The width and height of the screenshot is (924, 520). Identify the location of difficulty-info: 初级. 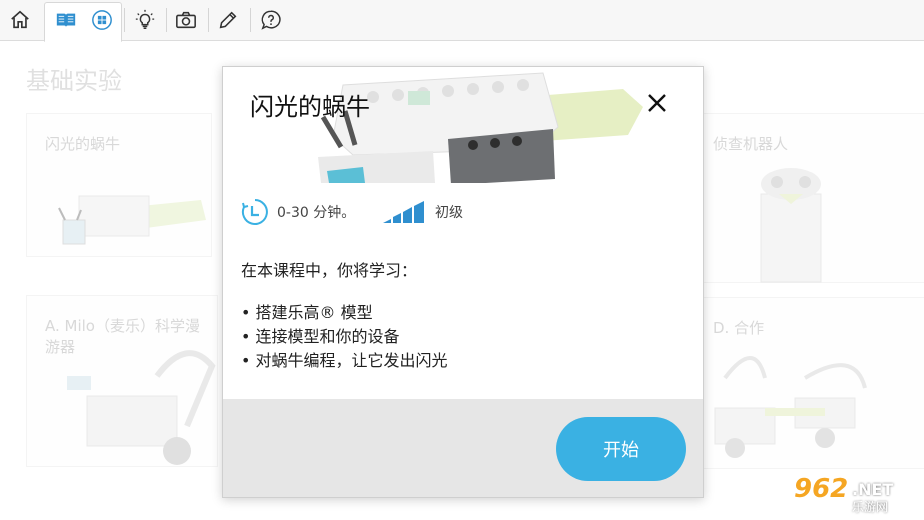
(422, 212).